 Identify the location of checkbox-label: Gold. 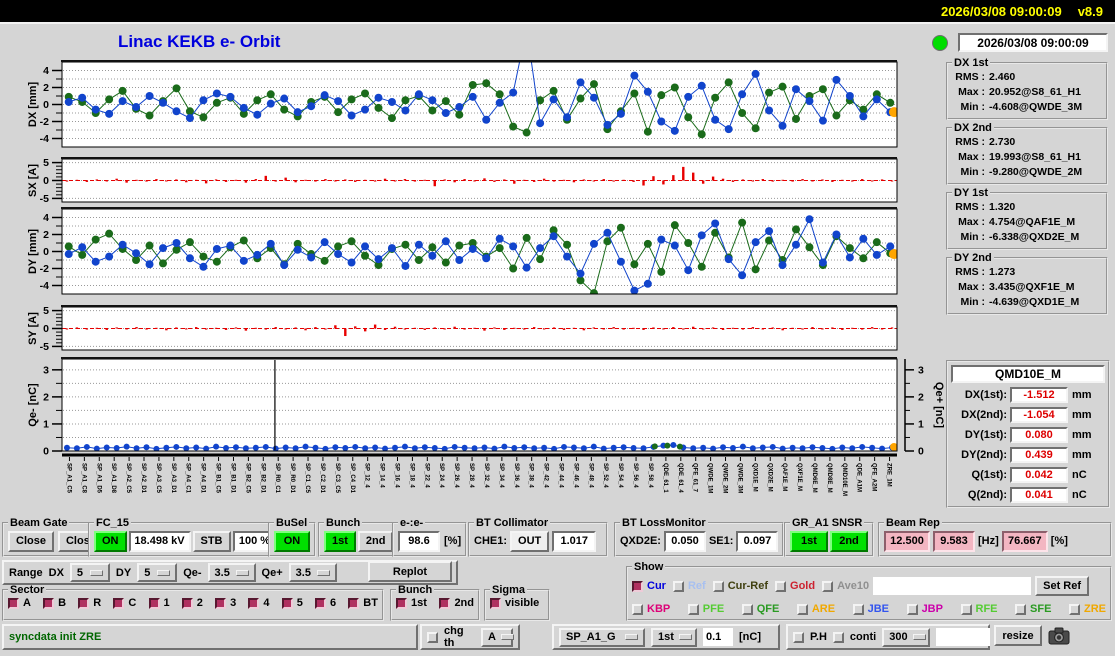
(803, 586).